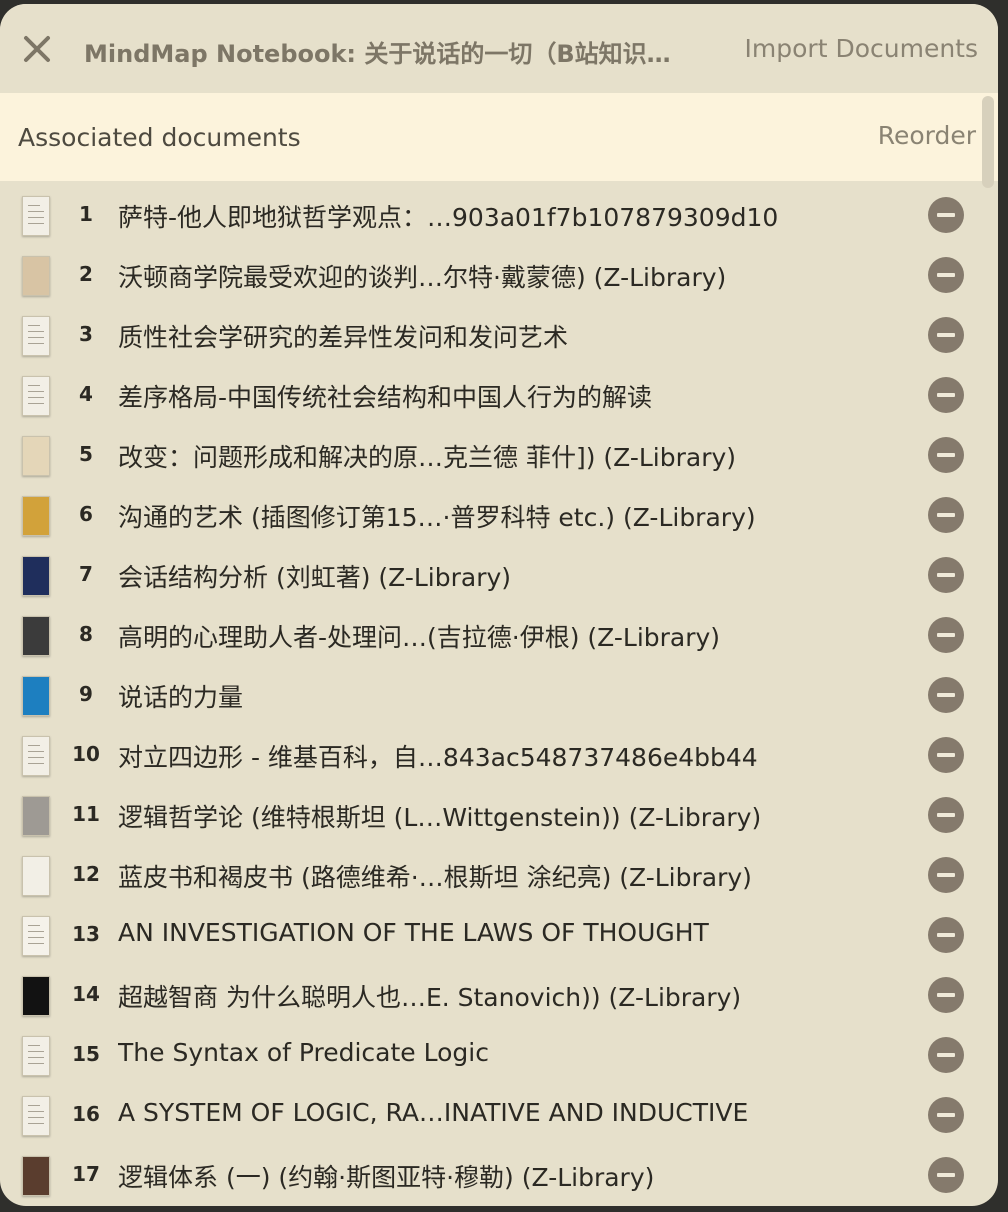 Image resolution: width=1008 pixels, height=1212 pixels. I want to click on document-row: 12 蓝皮书和褐皮书 (路德维希·…根斯坦 涂纪亮) (Z-Library), so click(499, 874).